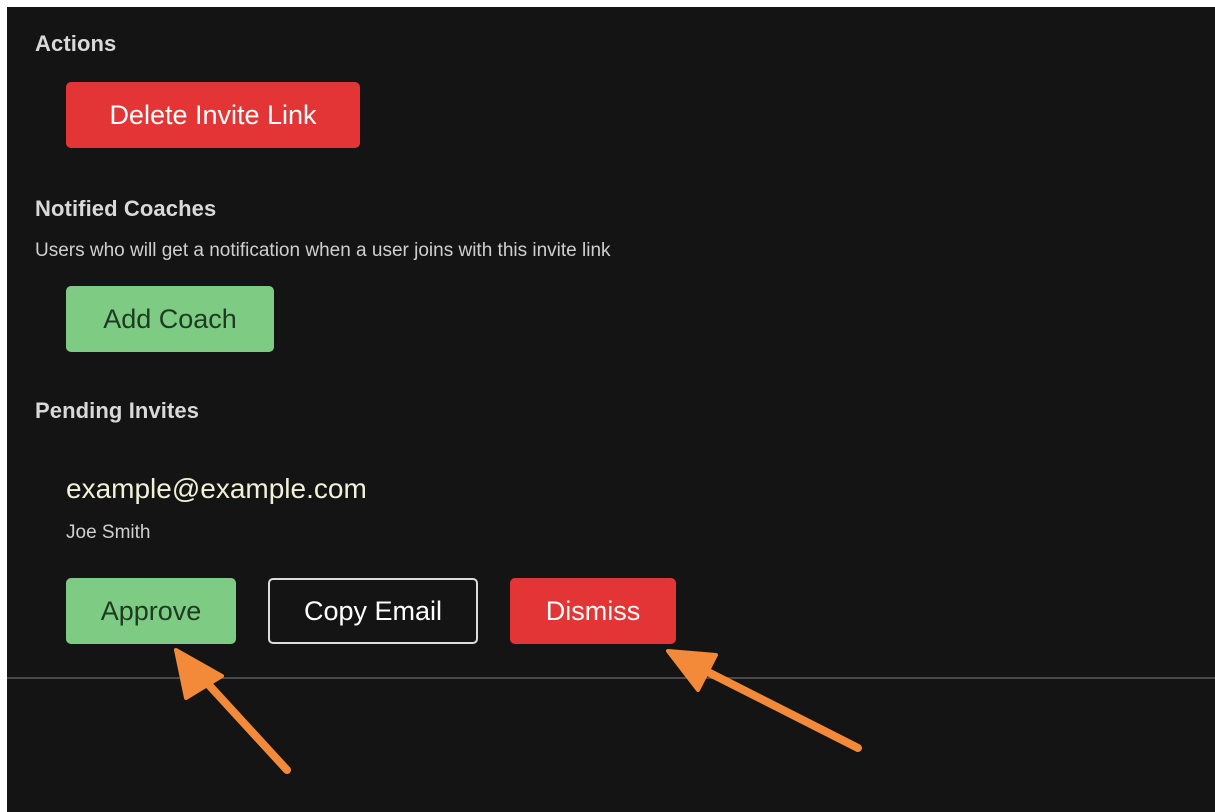 This screenshot has height=812, width=1215. What do you see at coordinates (76, 43) in the screenshot?
I see `actions-heading: Actions` at bounding box center [76, 43].